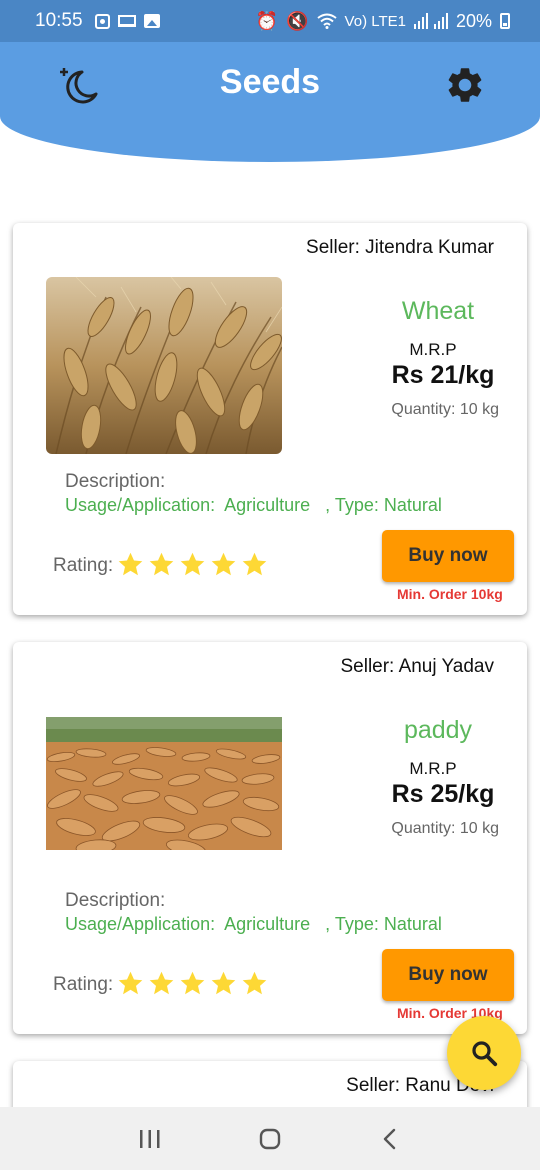 This screenshot has height=1170, width=540. Describe the element at coordinates (102, 21) in the screenshot. I see `notification-icon` at that location.